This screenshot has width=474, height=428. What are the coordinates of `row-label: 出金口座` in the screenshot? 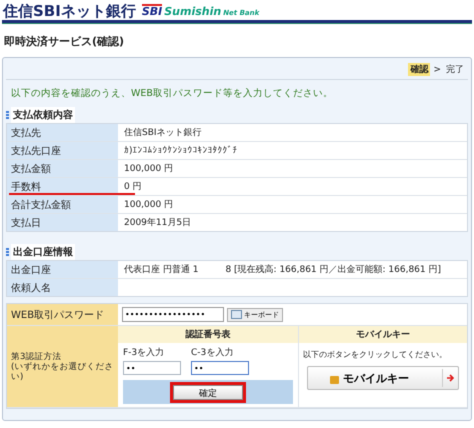 It's located at (31, 270).